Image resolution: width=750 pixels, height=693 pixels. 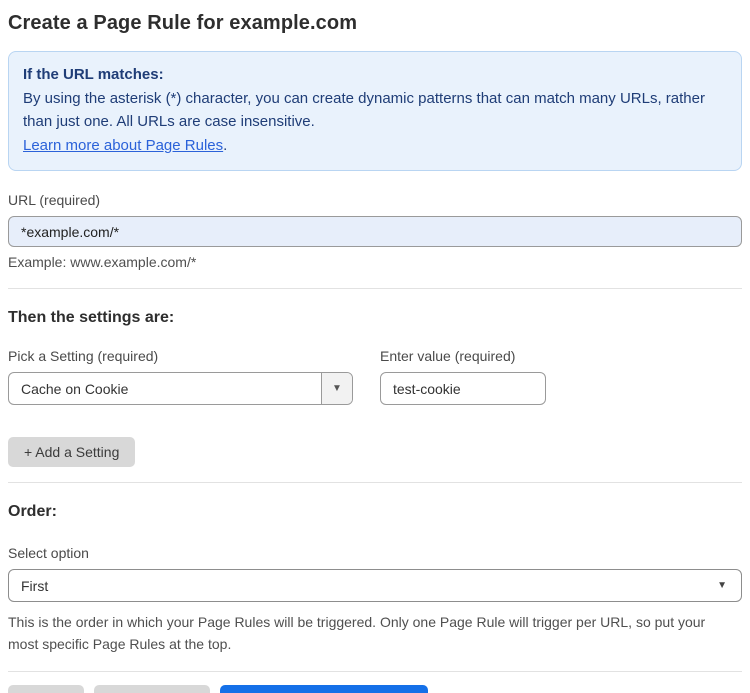 I want to click on setting-value-input, so click(x=463, y=388).